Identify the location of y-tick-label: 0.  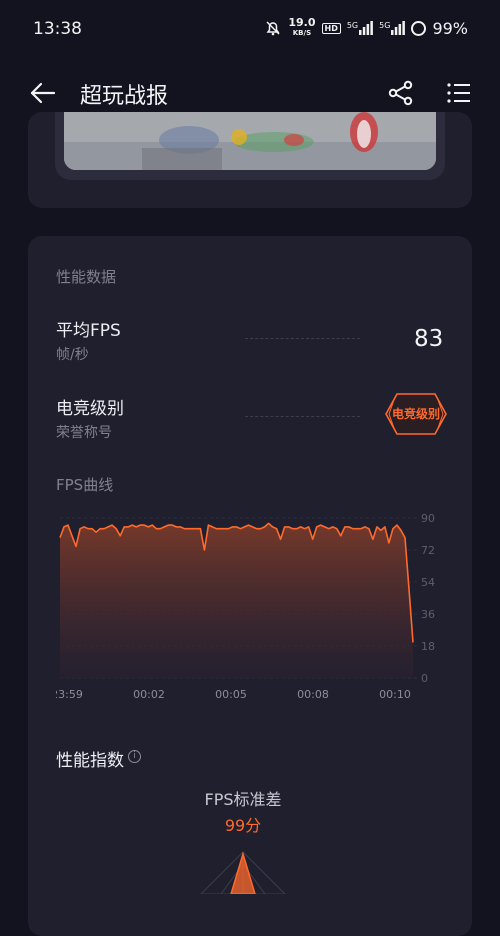
(424, 678).